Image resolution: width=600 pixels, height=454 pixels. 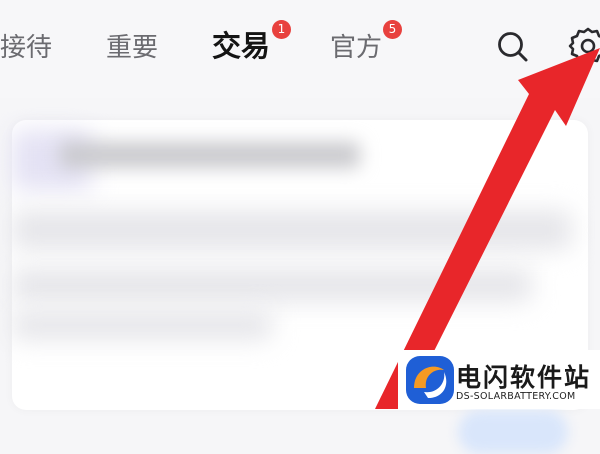 I want to click on blurred-action-button, so click(x=513, y=432).